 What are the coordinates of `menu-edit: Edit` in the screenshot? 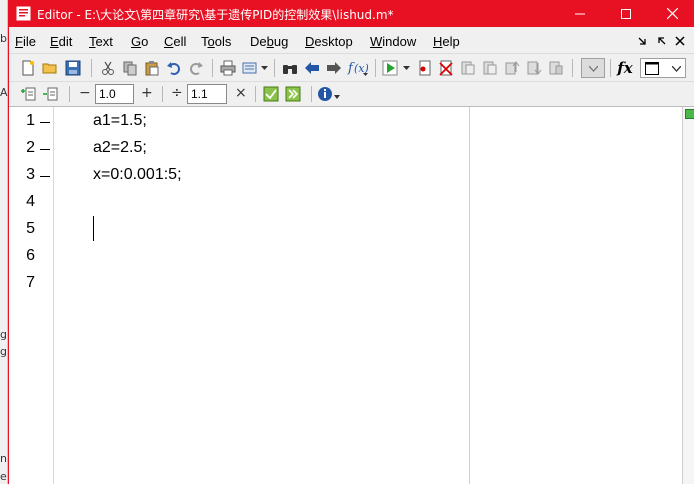 It's located at (61, 41).